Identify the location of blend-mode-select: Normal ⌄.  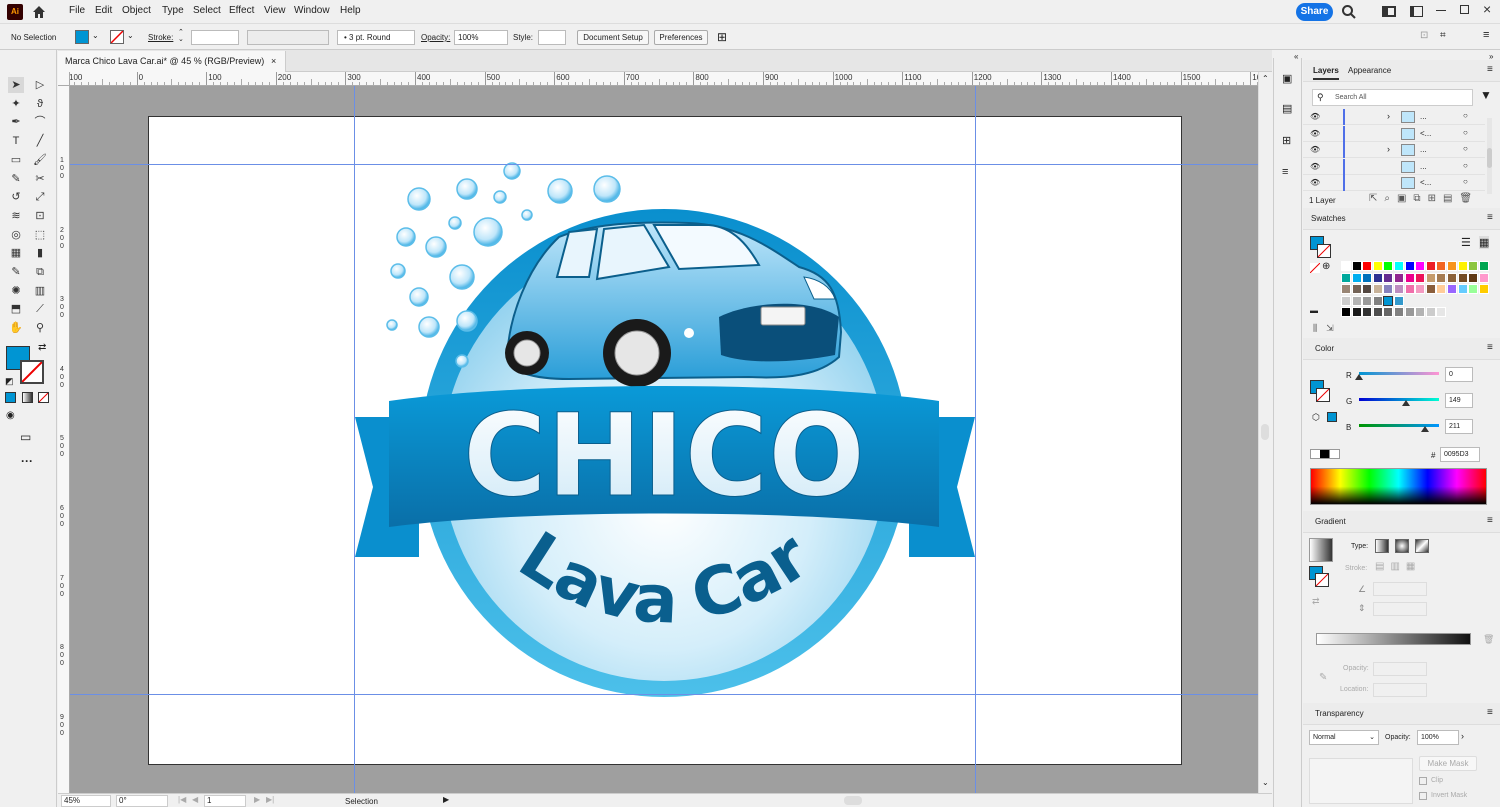
(1344, 737).